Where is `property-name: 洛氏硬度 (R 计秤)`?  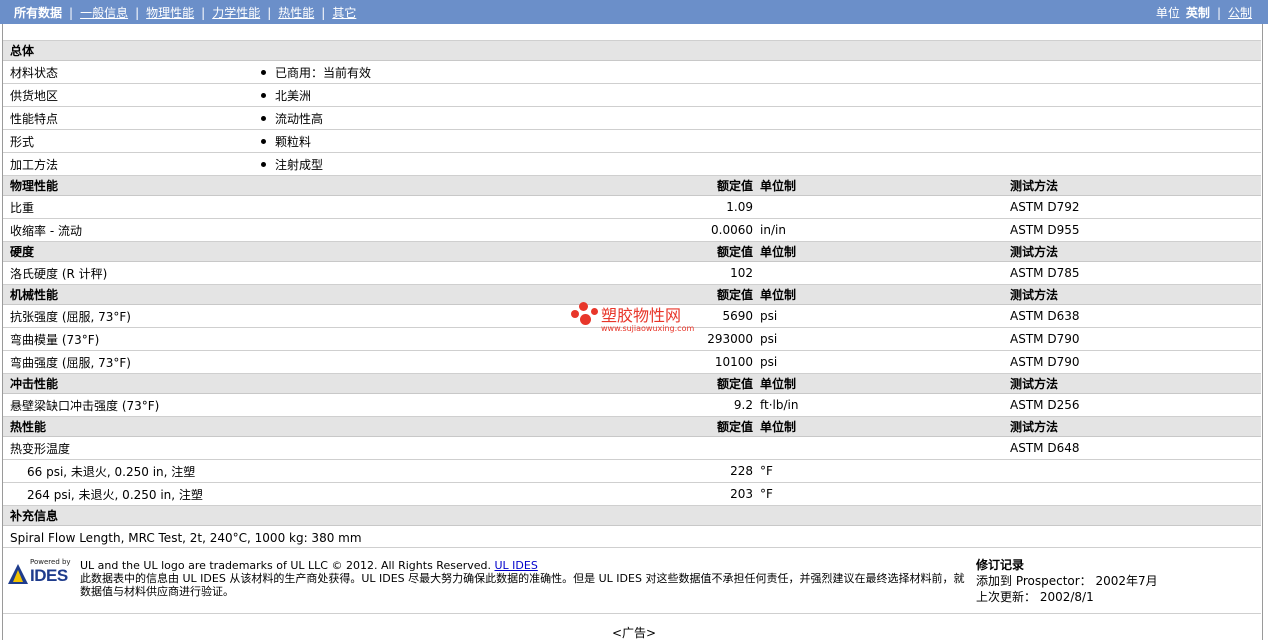
property-name: 洛氏硬度 (R 计秤) is located at coordinates (59, 273).